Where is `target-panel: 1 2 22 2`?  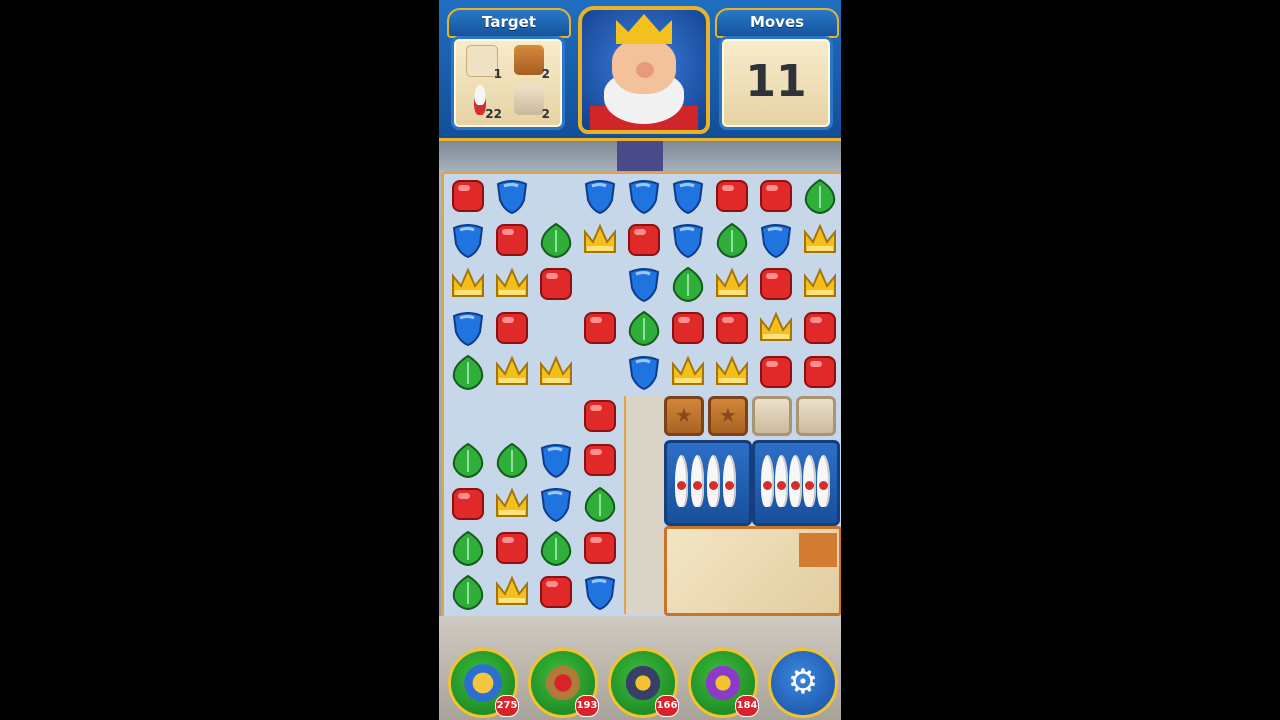 target-panel: 1 2 22 2 is located at coordinates (508, 83).